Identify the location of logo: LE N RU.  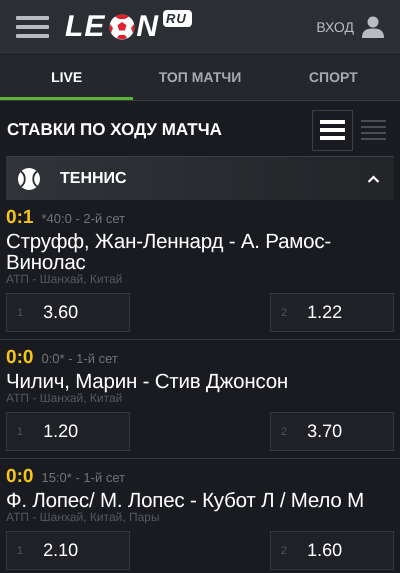
(129, 27).